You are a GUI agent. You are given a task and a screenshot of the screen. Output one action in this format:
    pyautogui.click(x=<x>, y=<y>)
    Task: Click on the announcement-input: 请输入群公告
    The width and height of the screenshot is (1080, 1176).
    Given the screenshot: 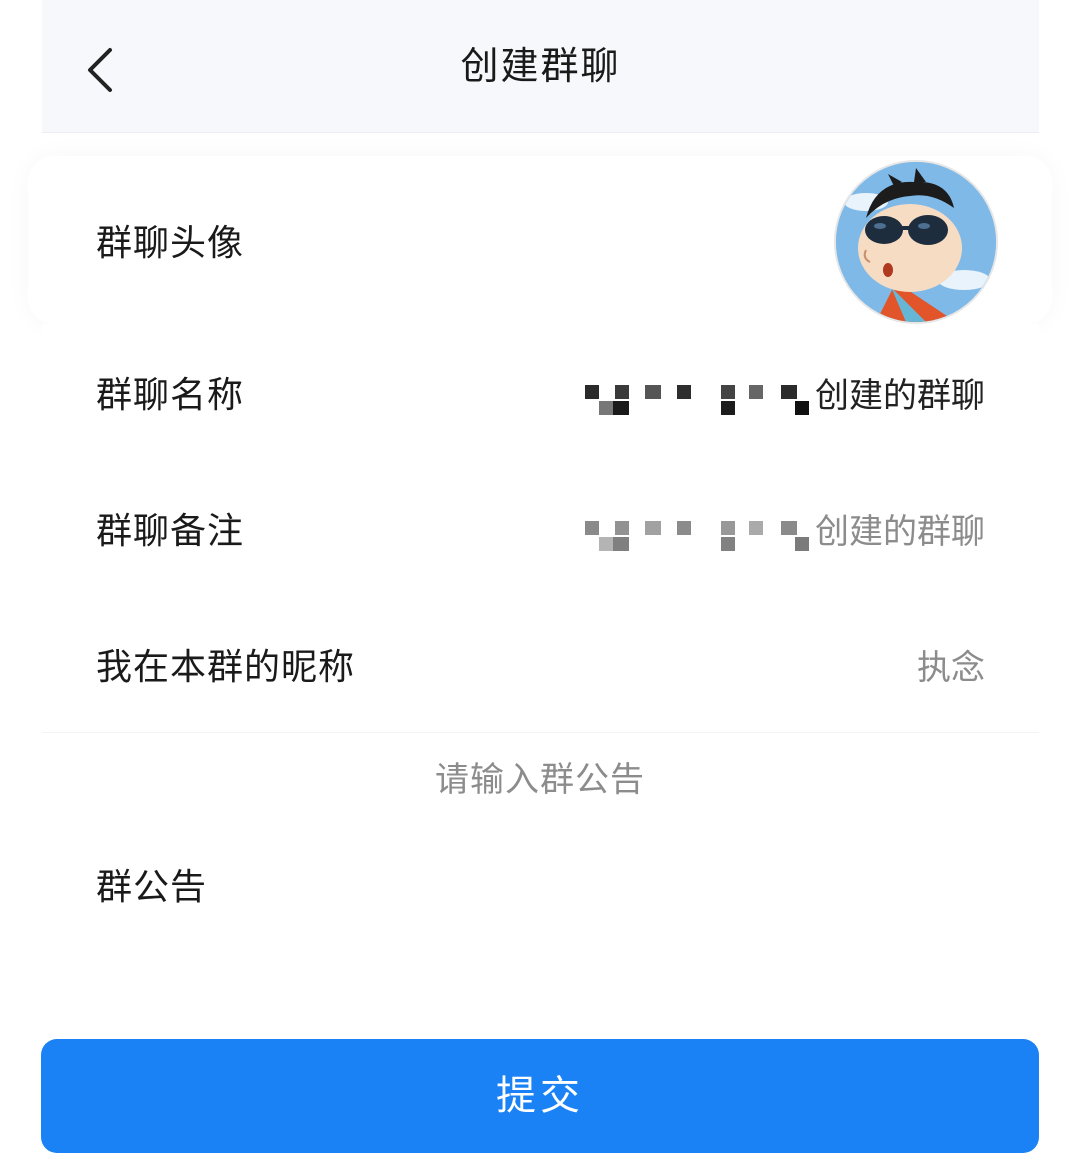 What is the action you would take?
    pyautogui.click(x=540, y=776)
    